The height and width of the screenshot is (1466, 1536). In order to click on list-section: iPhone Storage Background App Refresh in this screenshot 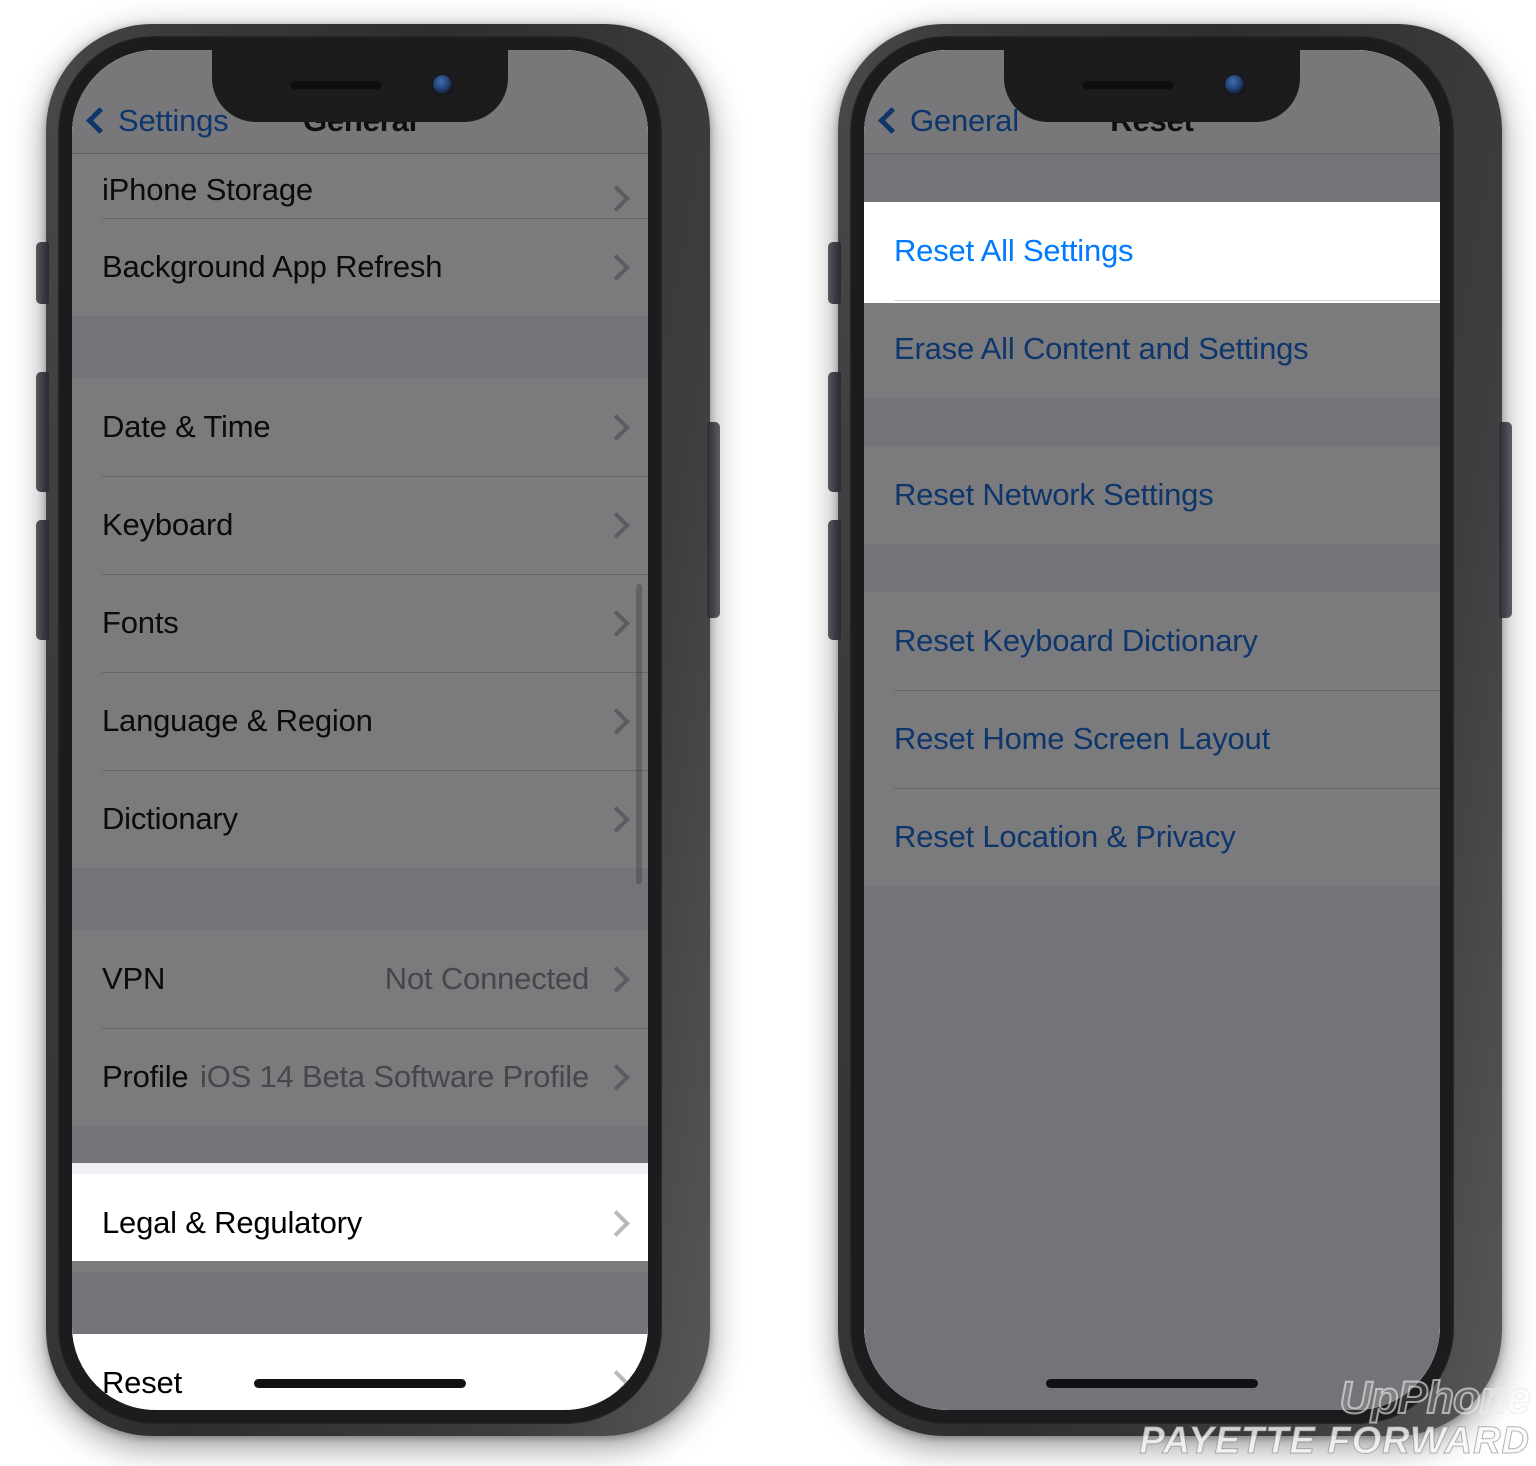, I will do `click(360, 235)`.